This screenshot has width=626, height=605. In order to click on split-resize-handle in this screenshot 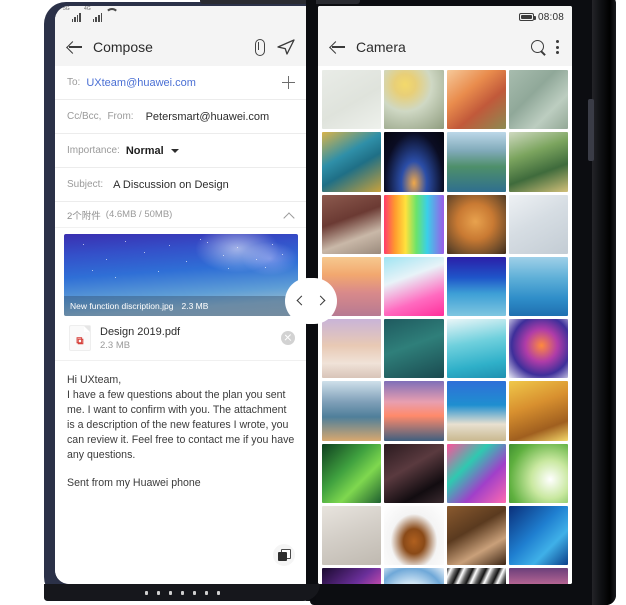, I will do `click(311, 301)`.